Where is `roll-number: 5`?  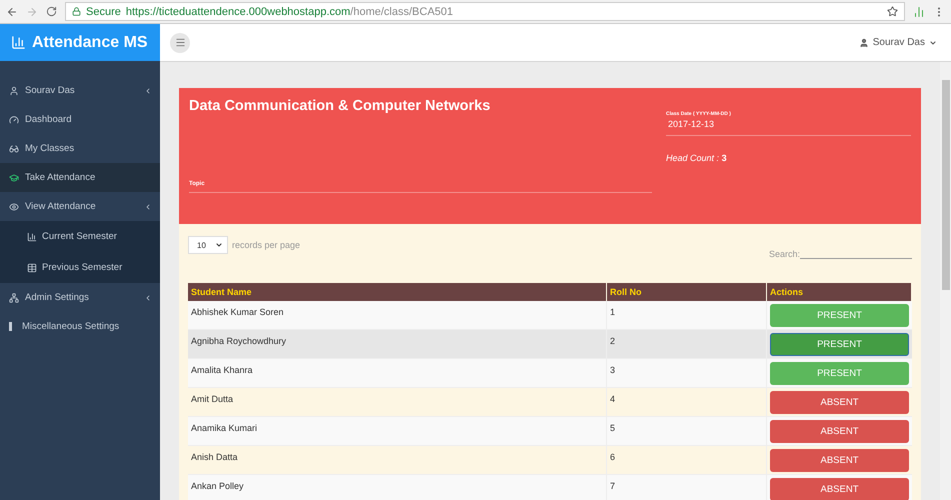
roll-number: 5 is located at coordinates (687, 431).